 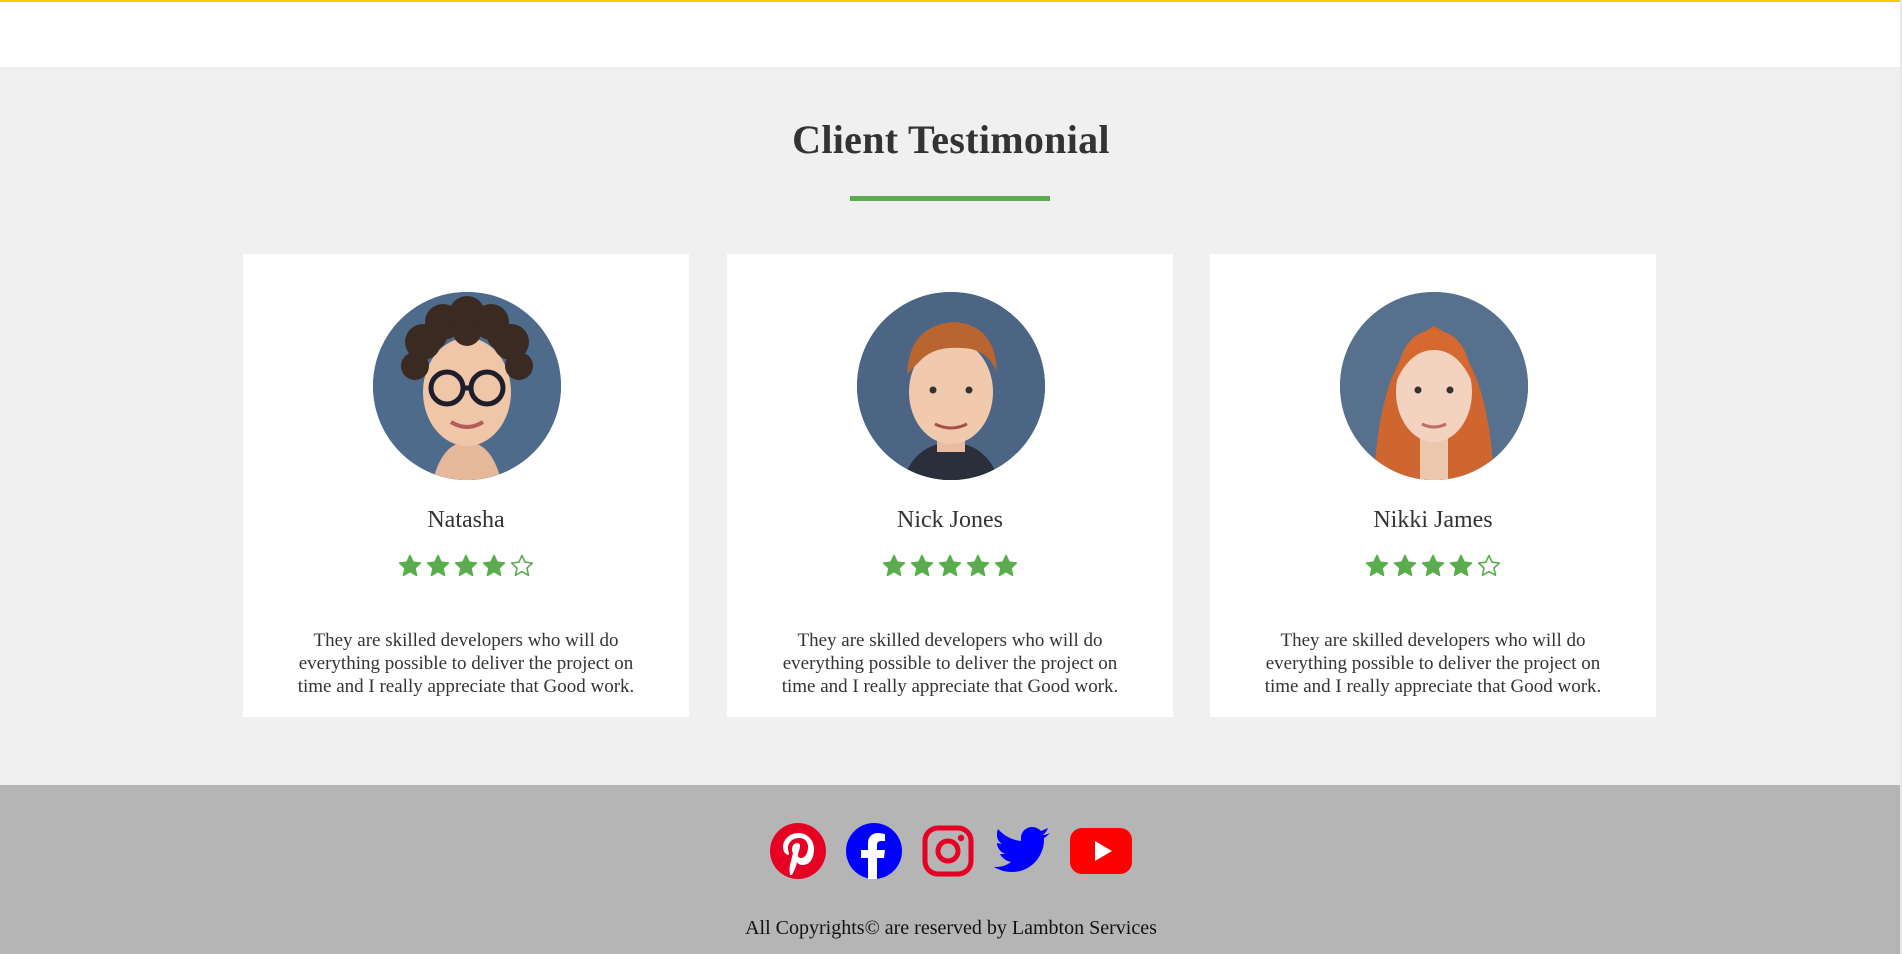 I want to click on client-name: Natasha, so click(x=466, y=520).